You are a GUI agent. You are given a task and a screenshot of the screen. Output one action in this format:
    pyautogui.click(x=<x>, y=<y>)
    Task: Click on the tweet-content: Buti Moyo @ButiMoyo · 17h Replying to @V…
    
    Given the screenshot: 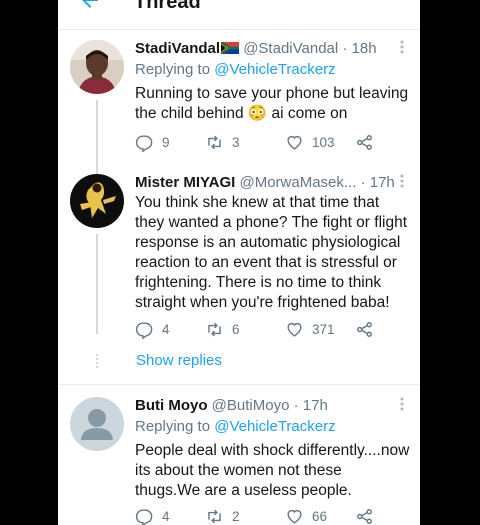 What is the action you would take?
    pyautogui.click(x=273, y=449)
    